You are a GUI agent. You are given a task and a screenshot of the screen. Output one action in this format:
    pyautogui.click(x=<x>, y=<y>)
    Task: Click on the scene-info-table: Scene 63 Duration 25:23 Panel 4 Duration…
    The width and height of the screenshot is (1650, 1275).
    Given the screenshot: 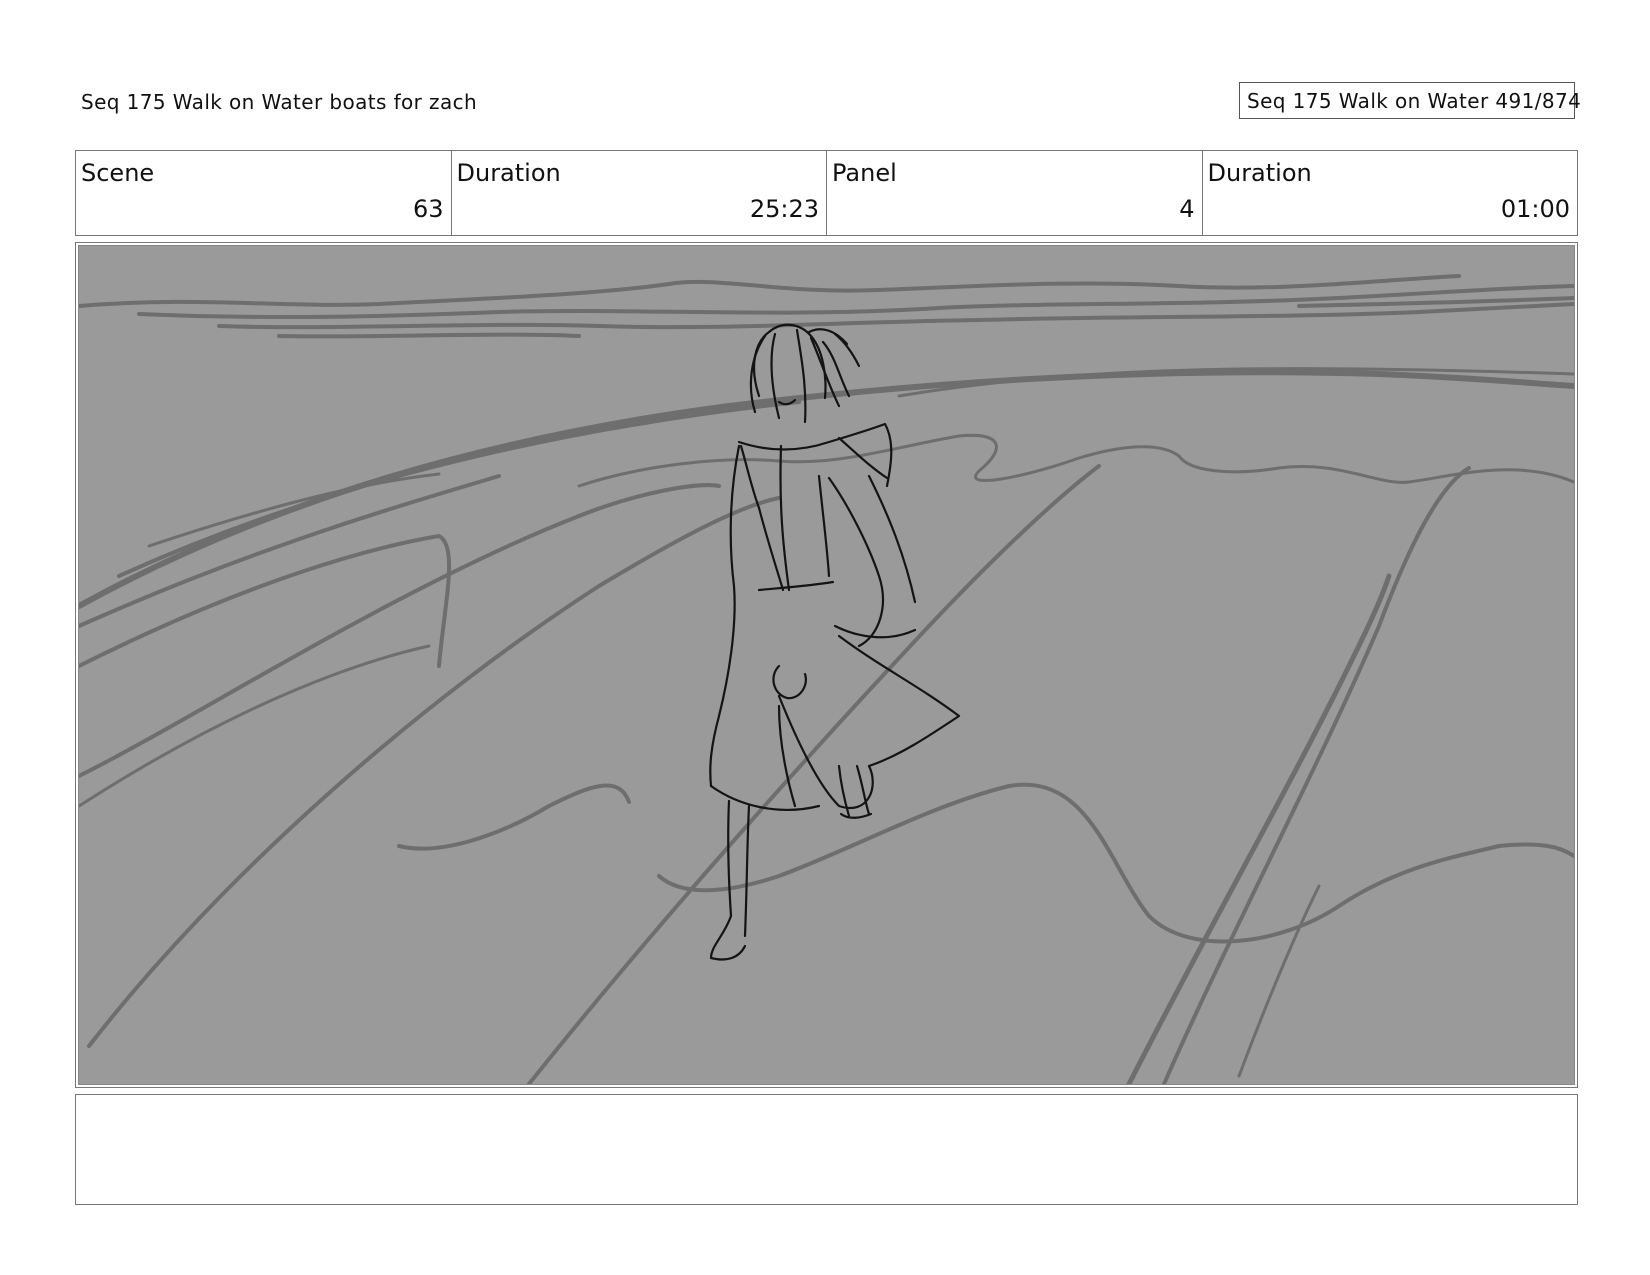 What is the action you would take?
    pyautogui.click(x=826, y=193)
    